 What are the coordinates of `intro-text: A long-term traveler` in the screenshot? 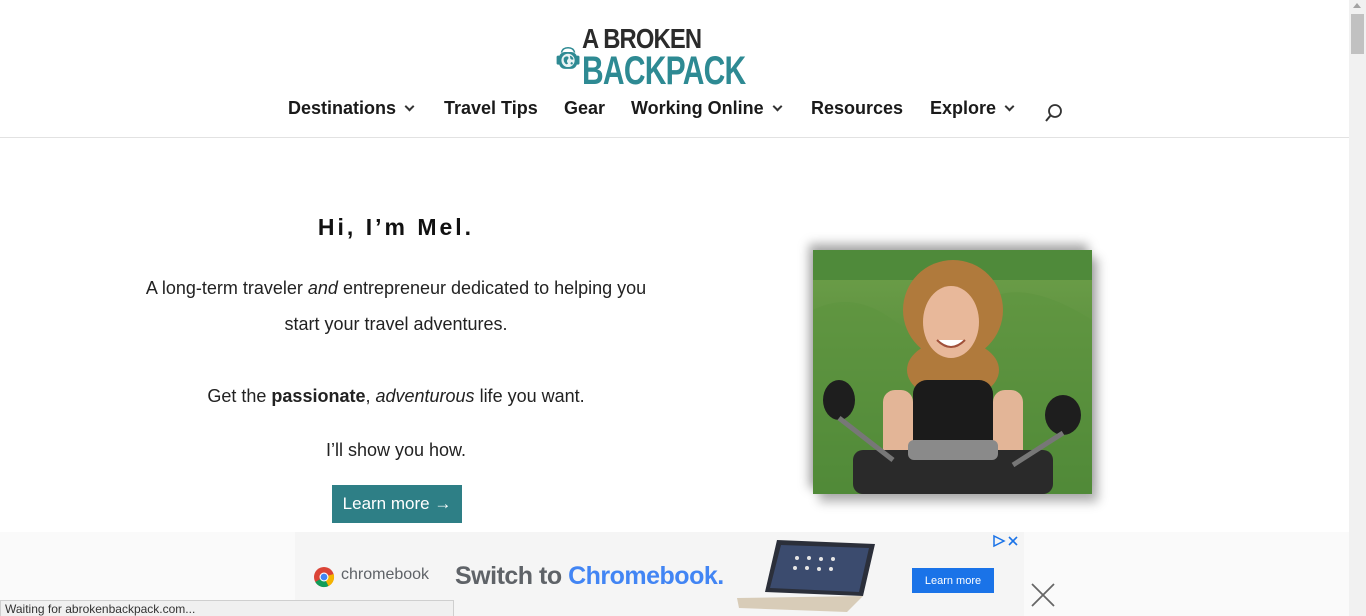 It's located at (226, 288).